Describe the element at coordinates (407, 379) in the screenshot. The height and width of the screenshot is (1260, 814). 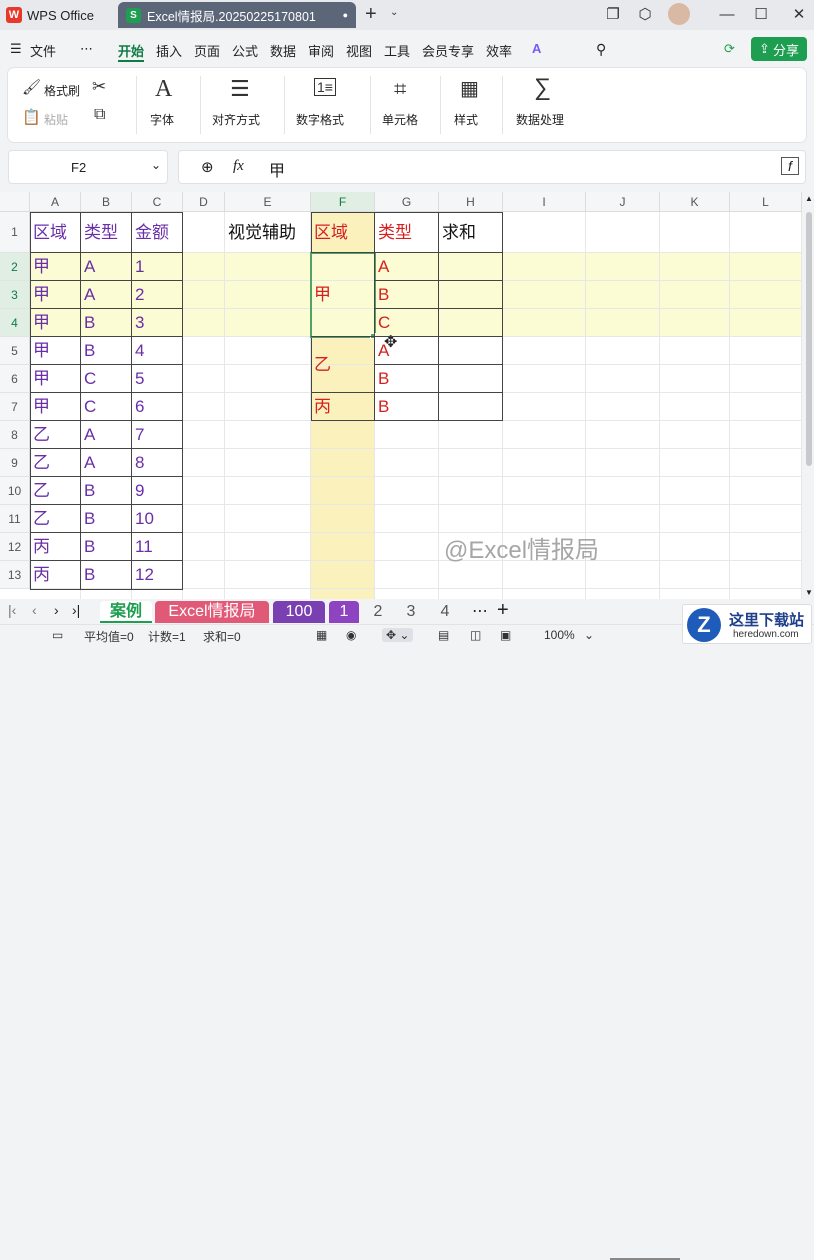
I see `cell-g6: B` at that location.